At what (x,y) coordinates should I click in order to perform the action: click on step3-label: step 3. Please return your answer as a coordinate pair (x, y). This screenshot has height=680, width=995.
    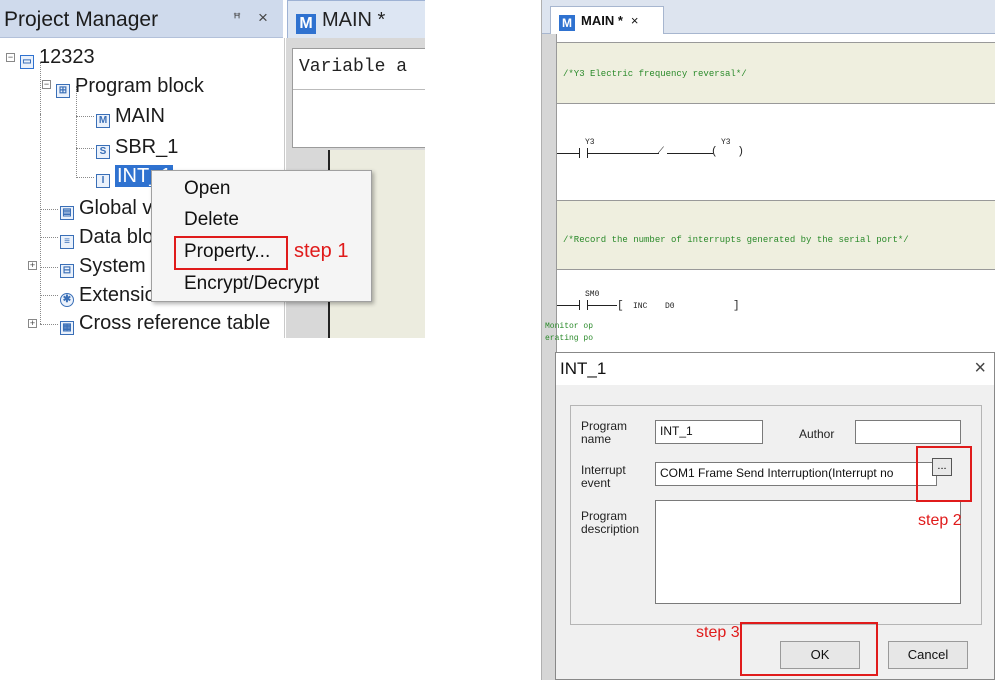
    Looking at the image, I should click on (718, 632).